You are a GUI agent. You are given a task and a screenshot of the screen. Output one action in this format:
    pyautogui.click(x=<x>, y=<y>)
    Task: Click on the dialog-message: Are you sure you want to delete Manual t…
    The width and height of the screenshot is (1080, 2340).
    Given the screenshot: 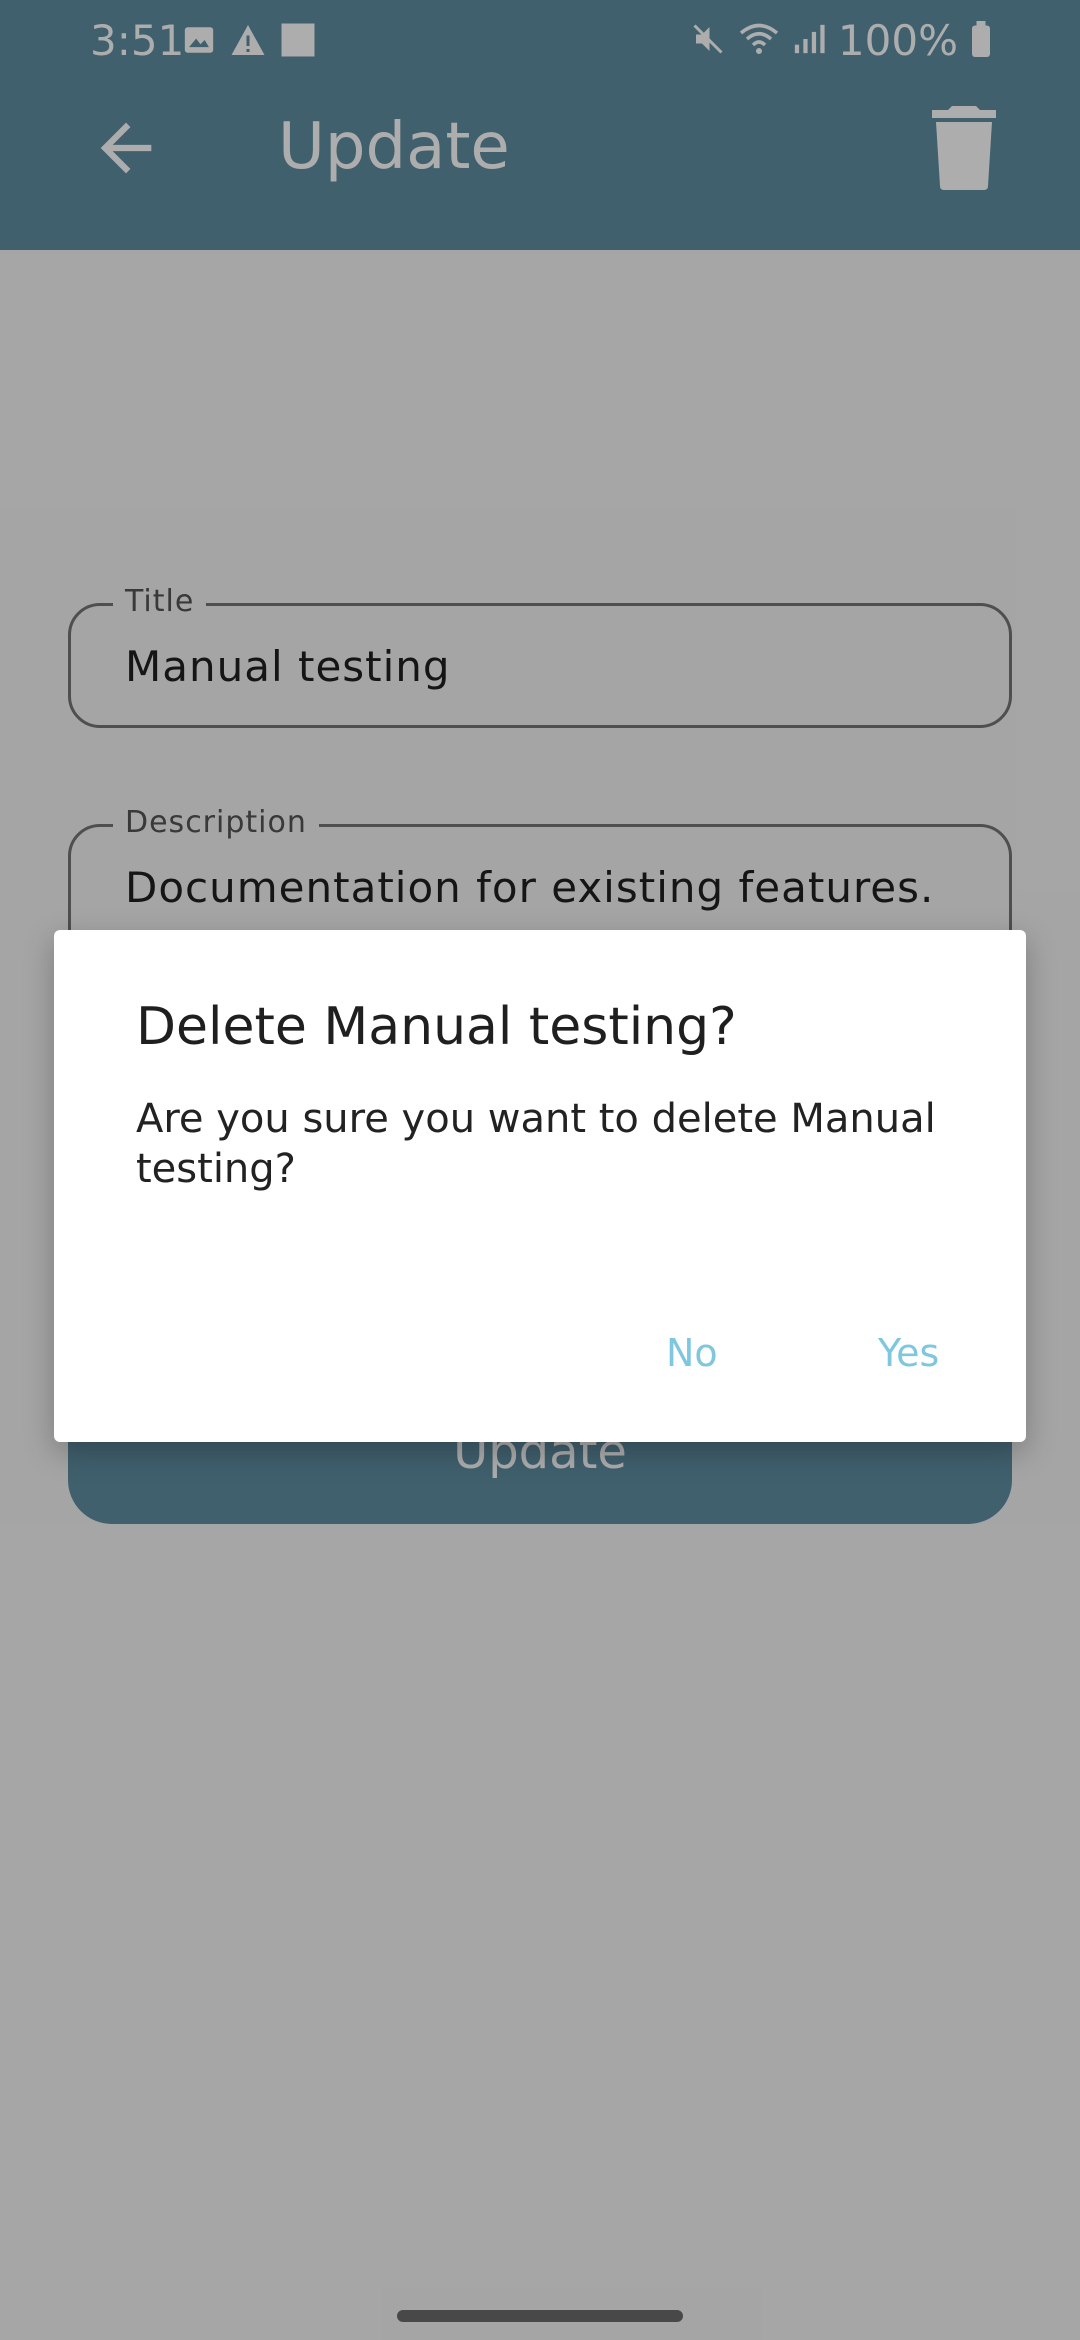 What is the action you would take?
    pyautogui.click(x=536, y=1144)
    